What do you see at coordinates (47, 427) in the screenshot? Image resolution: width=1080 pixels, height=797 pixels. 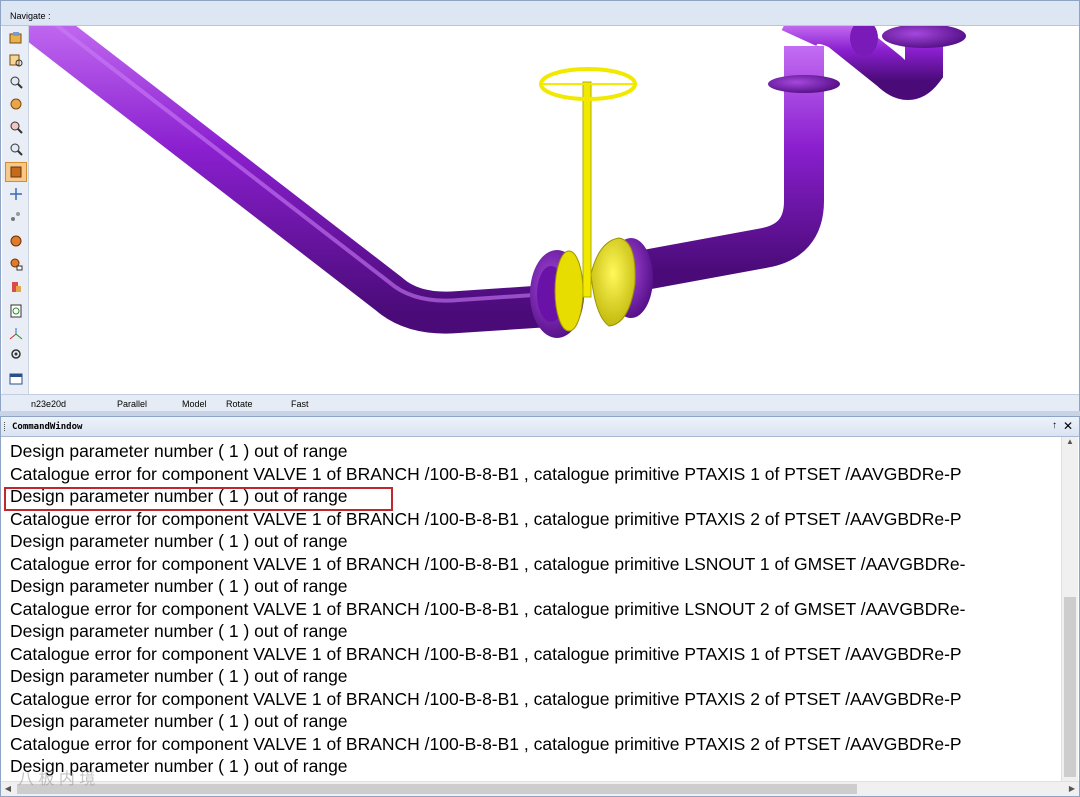 I see `command-window-title: CommandWindow` at bounding box center [47, 427].